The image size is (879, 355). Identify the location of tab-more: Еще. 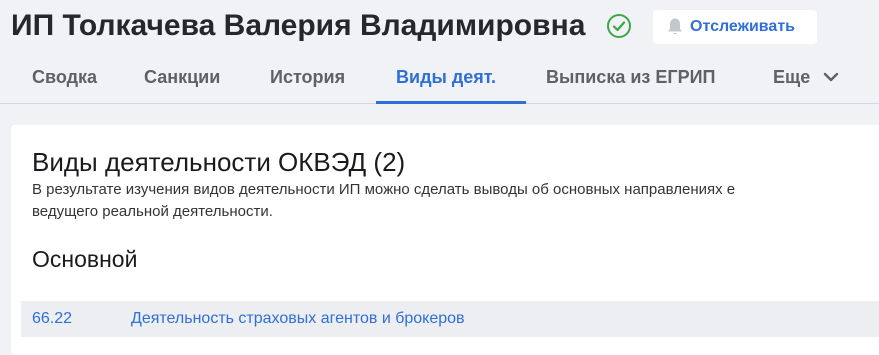
(806, 80).